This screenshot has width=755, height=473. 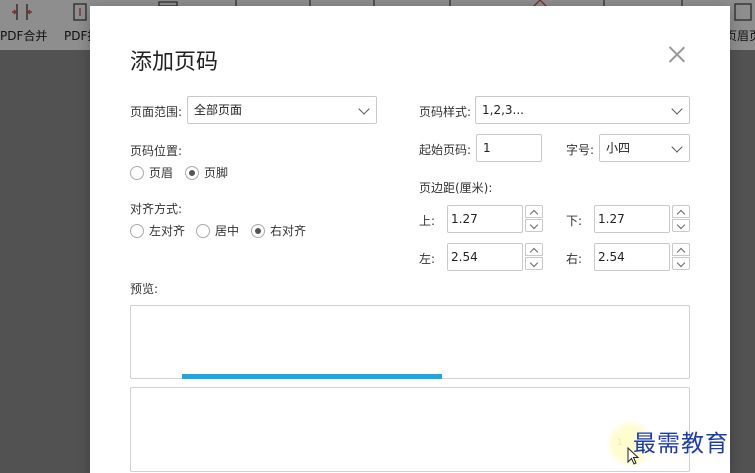 What do you see at coordinates (227, 231) in the screenshot?
I see `radio-label: 居中` at bounding box center [227, 231].